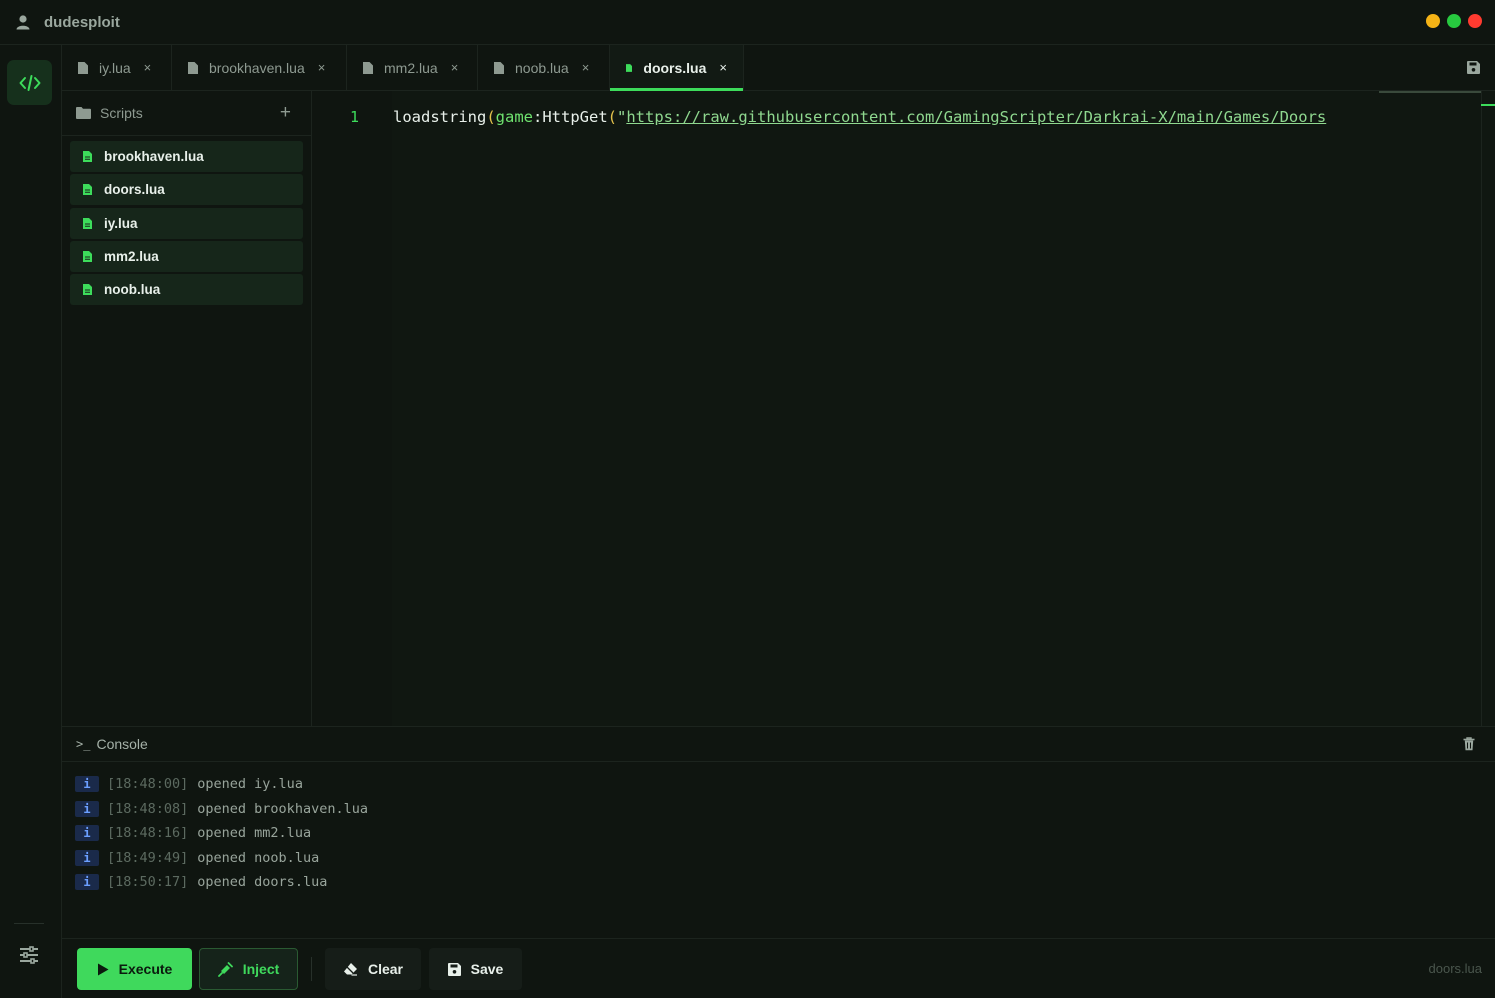  I want to click on eraser-icon, so click(350, 969).